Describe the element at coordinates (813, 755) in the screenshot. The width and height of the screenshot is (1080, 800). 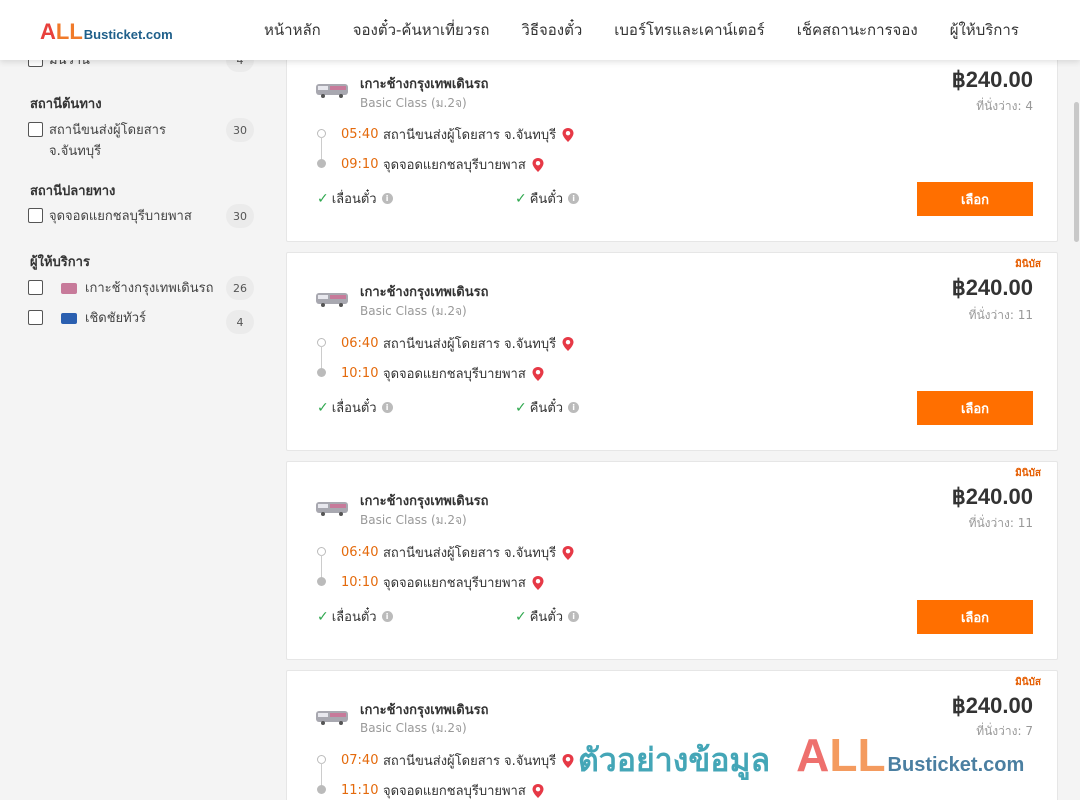
I see `watermark-letter-a: A` at that location.